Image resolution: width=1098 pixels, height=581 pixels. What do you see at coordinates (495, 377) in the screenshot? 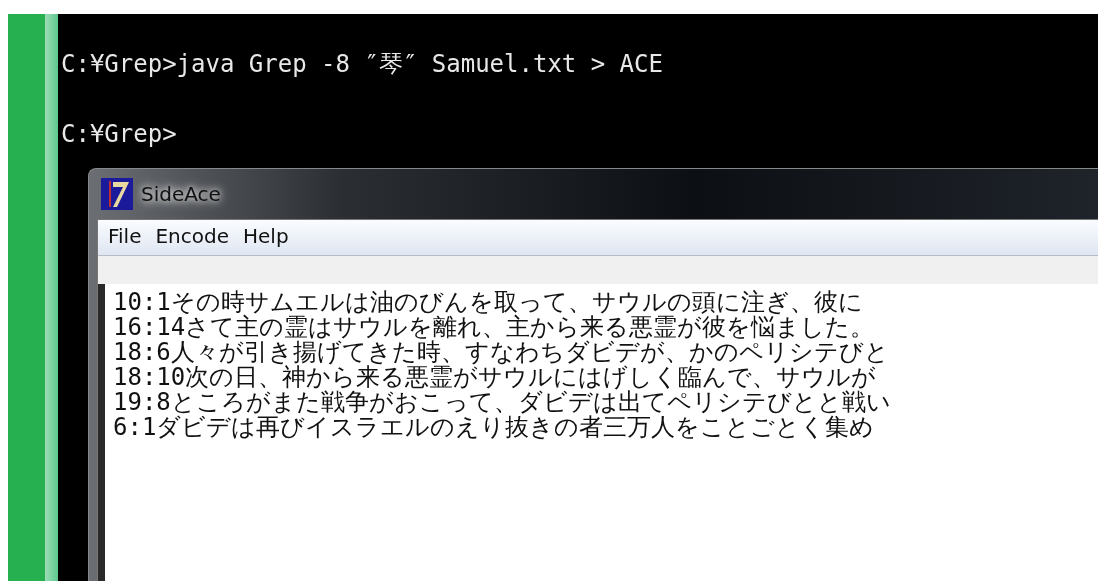
I see `result-line: 18:10次の日、神から来る悪霊がサウルにはげしく臨んで、サウルが` at bounding box center [495, 377].